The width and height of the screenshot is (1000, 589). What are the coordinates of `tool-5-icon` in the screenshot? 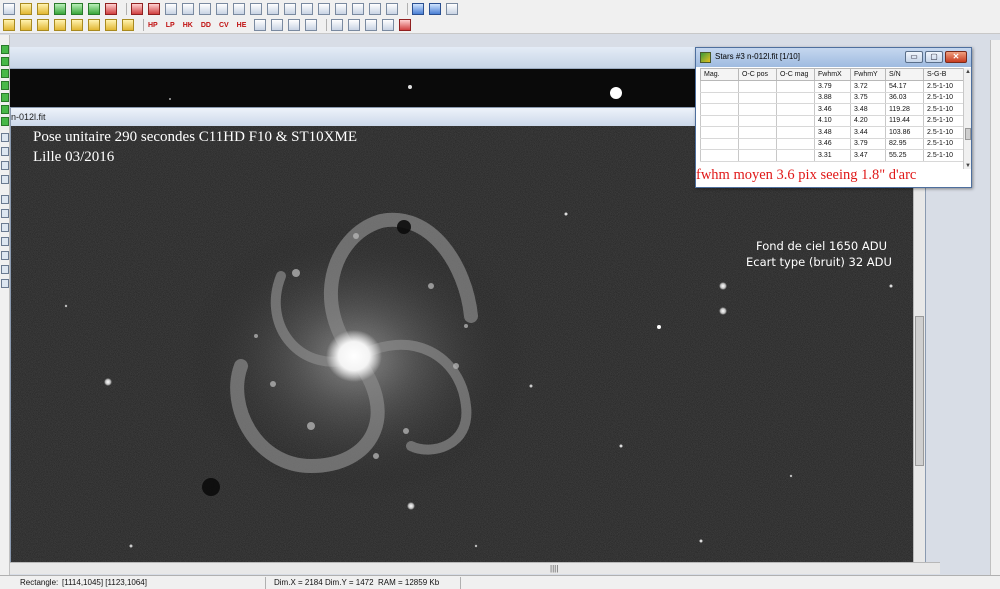 It's located at (5, 97).